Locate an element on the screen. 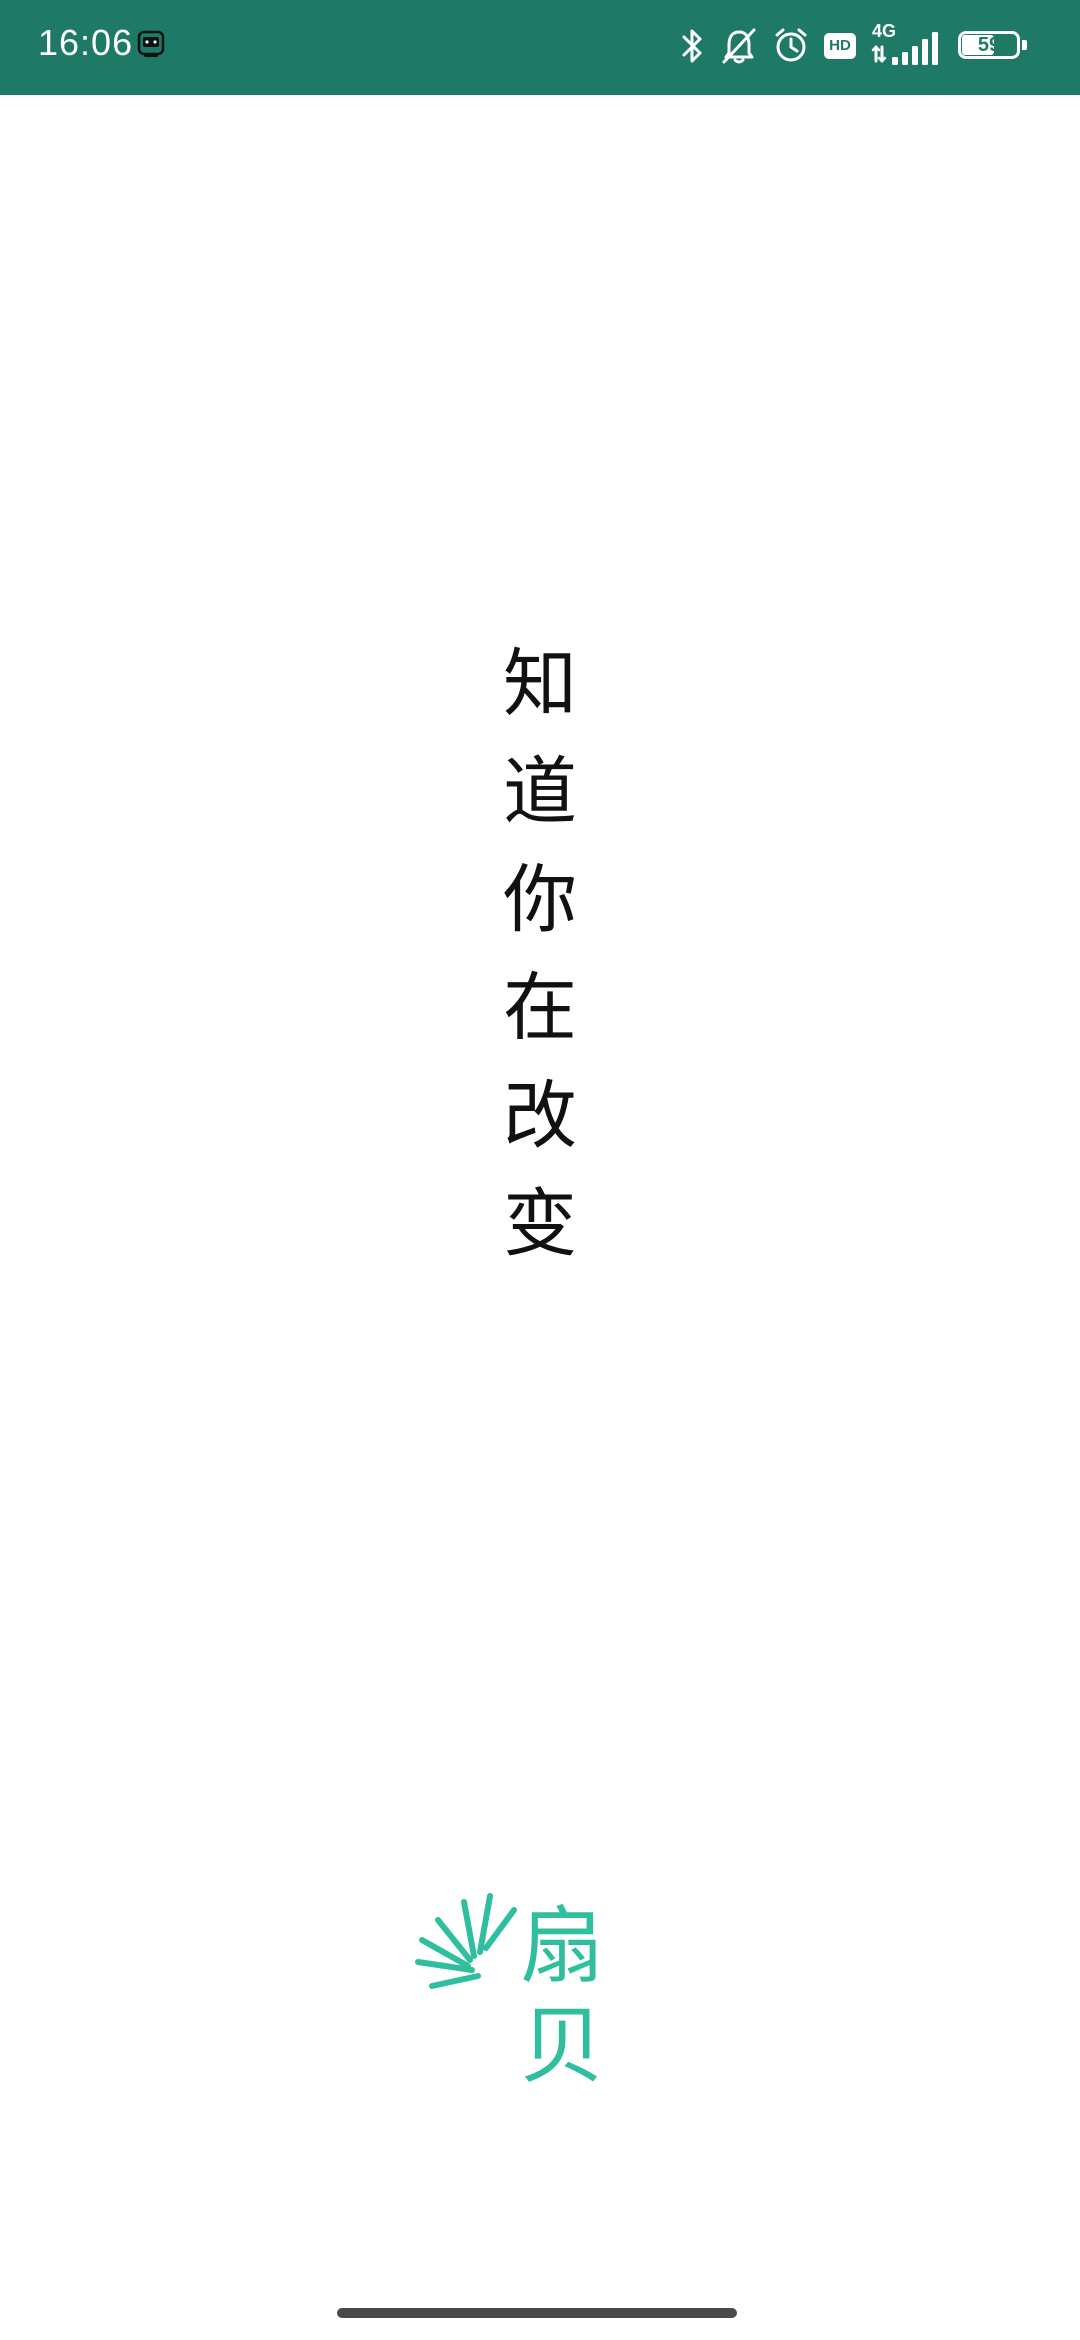  notification-app-icon is located at coordinates (151, 43).